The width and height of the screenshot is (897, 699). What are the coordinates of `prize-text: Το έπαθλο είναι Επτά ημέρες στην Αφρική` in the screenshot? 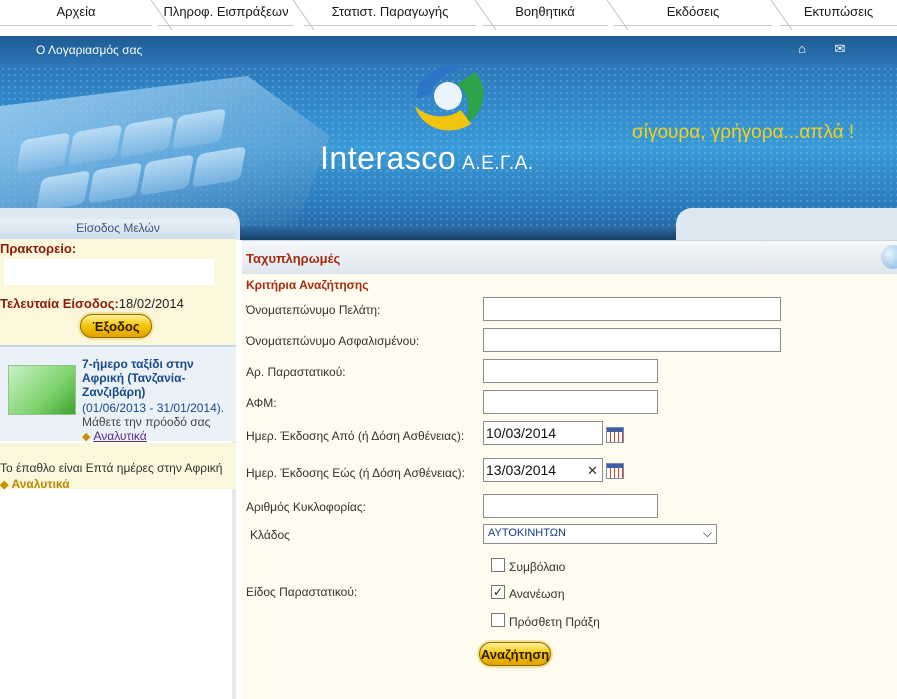 It's located at (111, 468).